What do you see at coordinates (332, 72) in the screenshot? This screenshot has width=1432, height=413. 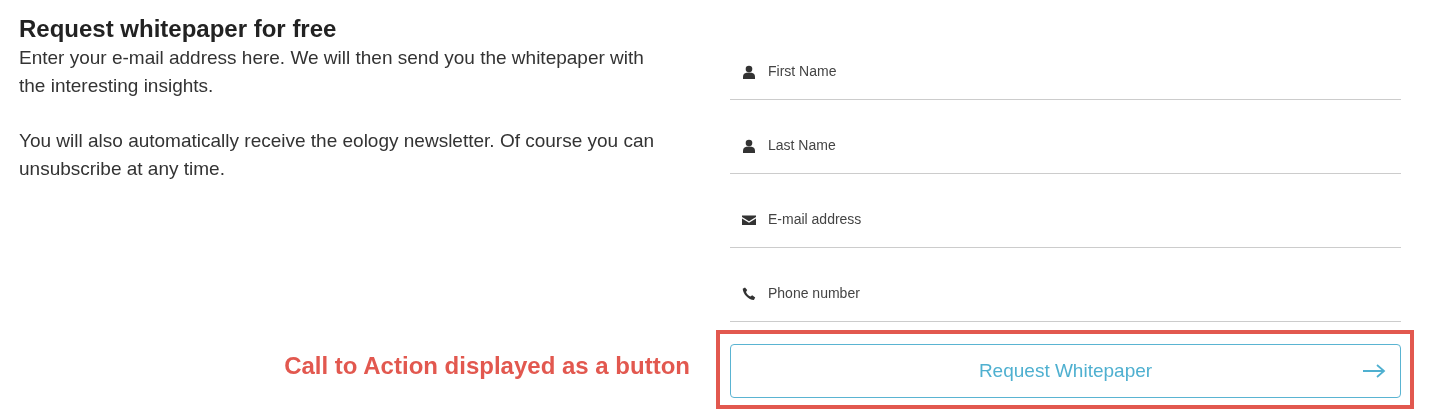 I see `description-text: Enter your e-mail address here. We will then send you the whitepaper with the interesting insights.` at bounding box center [332, 72].